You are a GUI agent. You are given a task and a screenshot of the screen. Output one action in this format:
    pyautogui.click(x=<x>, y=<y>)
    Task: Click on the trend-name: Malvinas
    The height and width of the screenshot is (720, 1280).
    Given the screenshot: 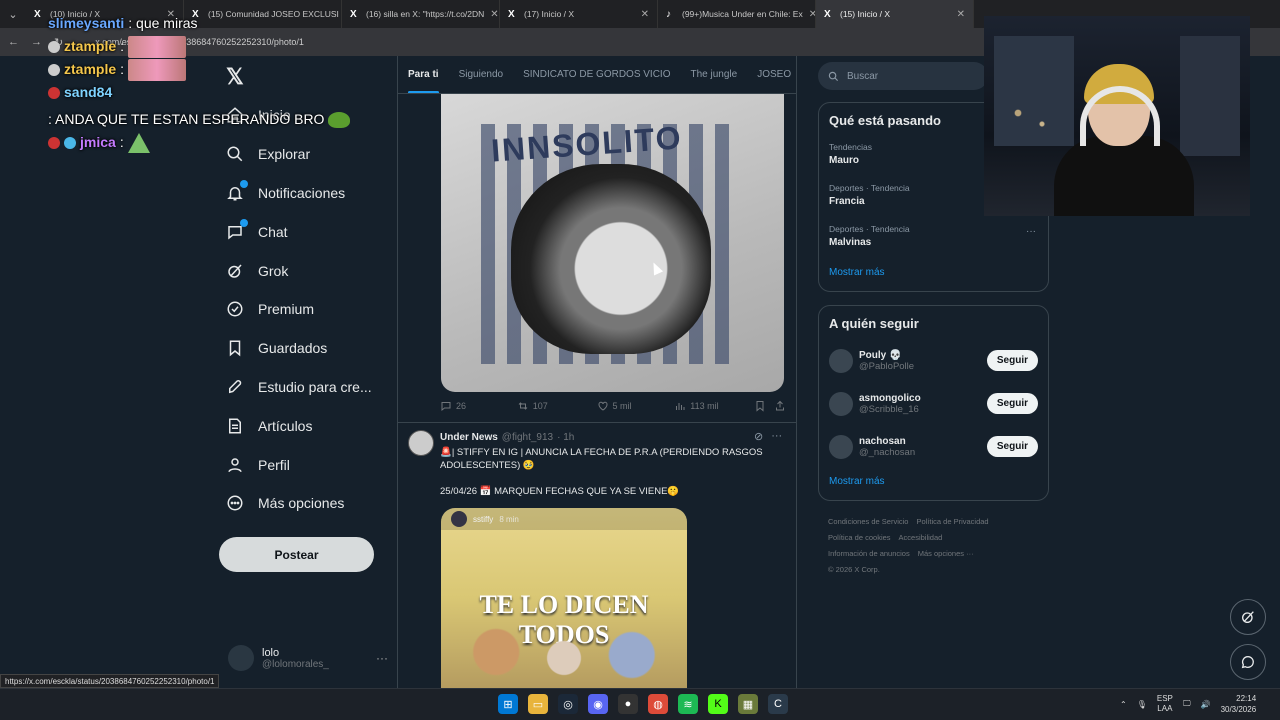 What is the action you would take?
    pyautogui.click(x=850, y=242)
    